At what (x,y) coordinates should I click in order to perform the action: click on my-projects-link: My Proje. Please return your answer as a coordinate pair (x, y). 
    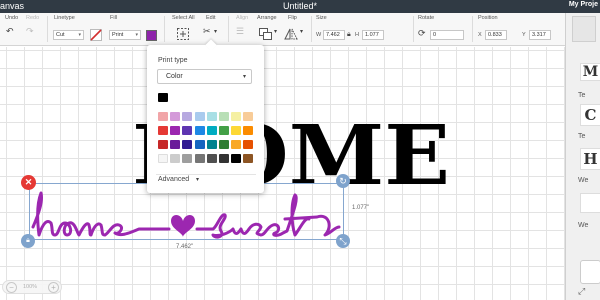
    Looking at the image, I should click on (583, 4).